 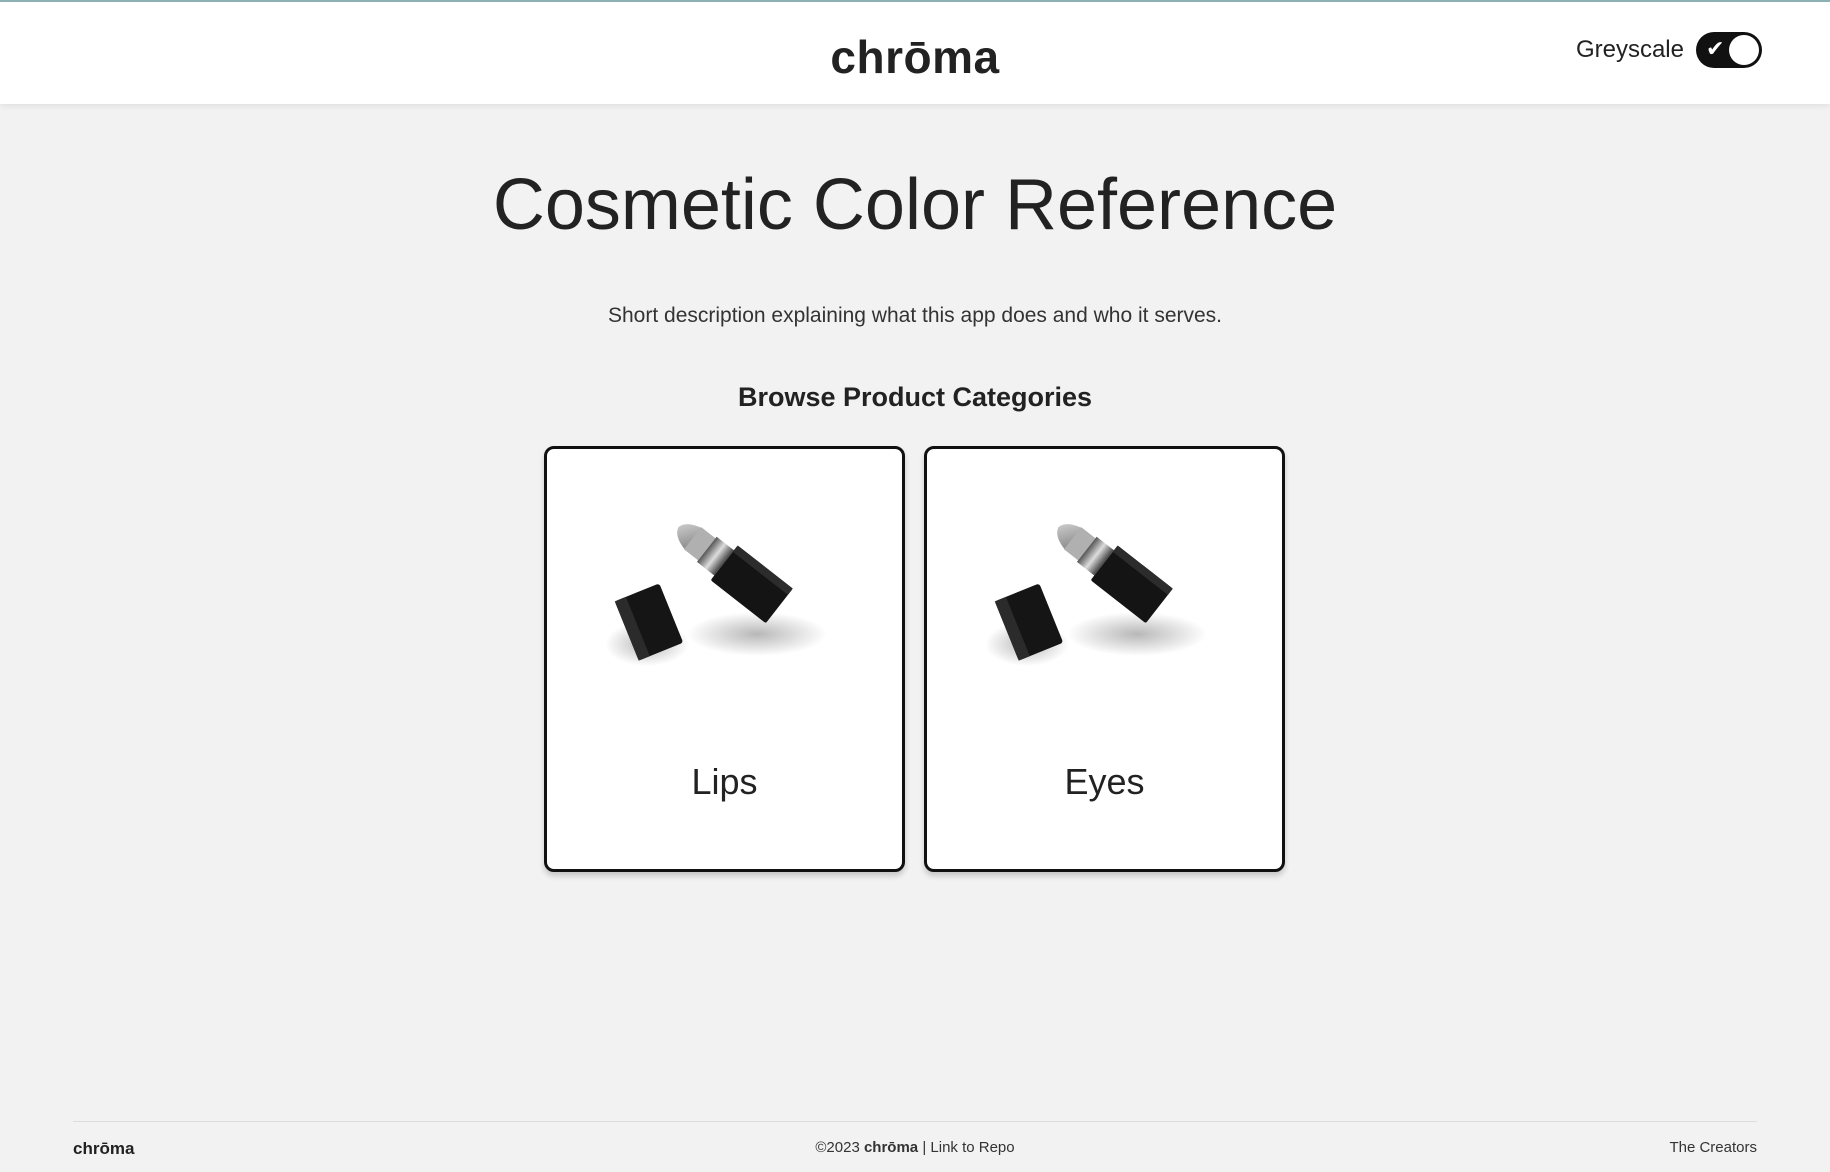 I want to click on section-heading: Browse Product Categories, so click(x=915, y=397).